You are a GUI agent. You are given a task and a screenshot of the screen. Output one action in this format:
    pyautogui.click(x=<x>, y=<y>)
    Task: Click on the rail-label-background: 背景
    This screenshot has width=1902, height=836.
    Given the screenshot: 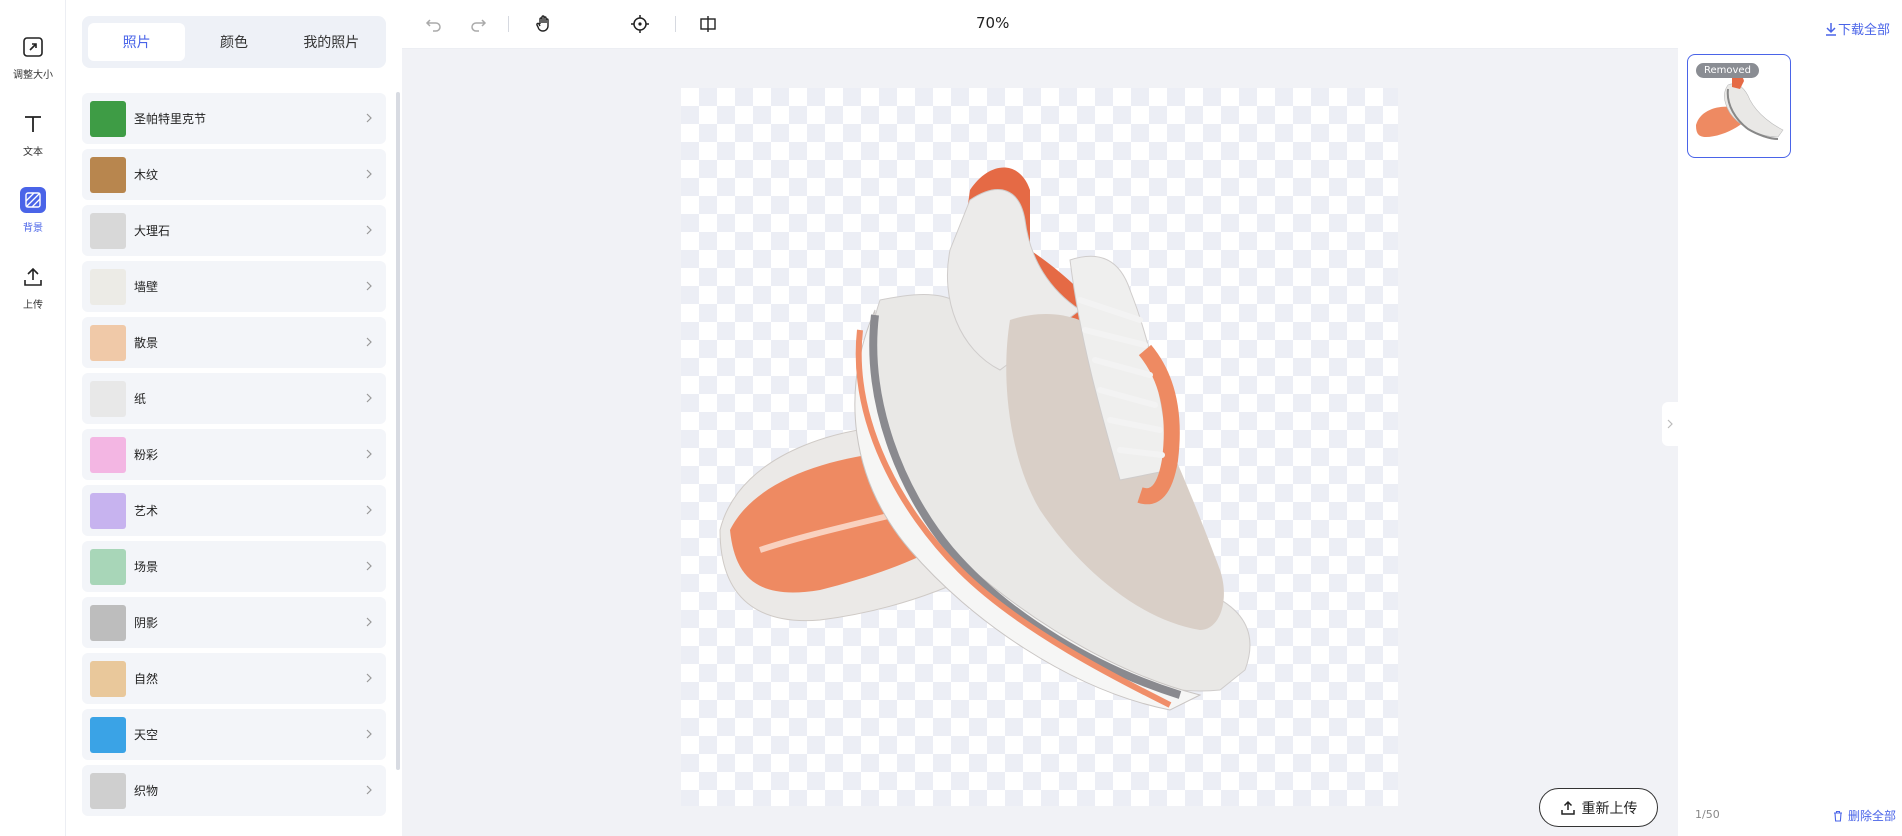 What is the action you would take?
    pyautogui.click(x=33, y=228)
    